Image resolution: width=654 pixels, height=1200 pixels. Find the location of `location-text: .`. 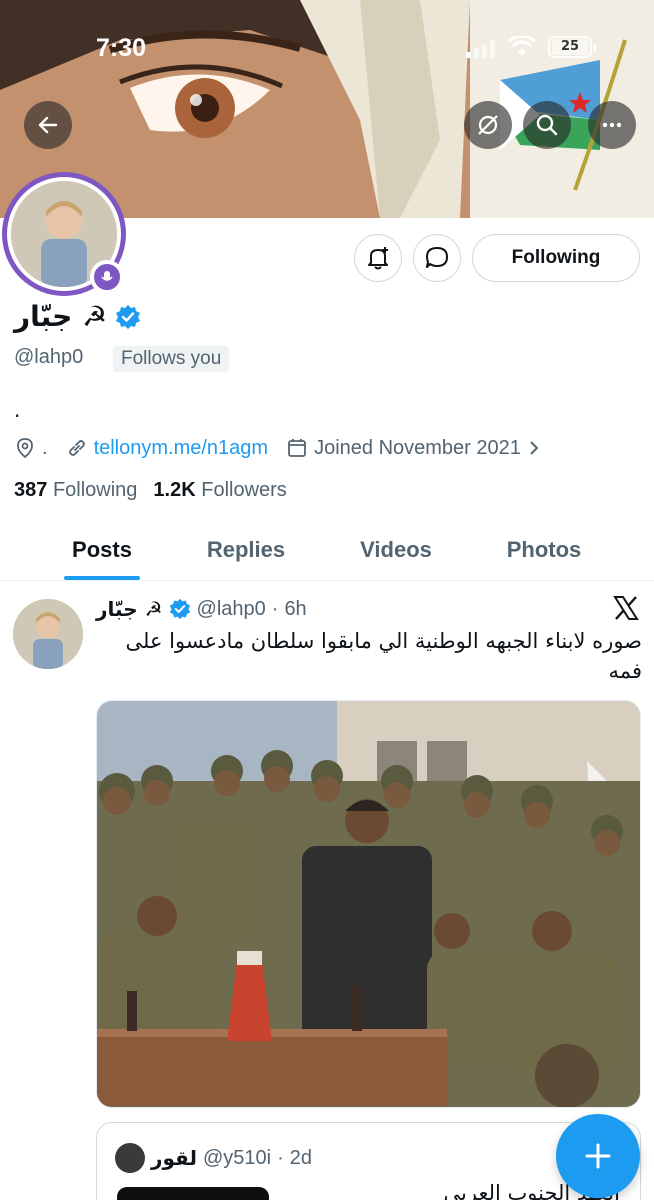

location-text: . is located at coordinates (45, 447).